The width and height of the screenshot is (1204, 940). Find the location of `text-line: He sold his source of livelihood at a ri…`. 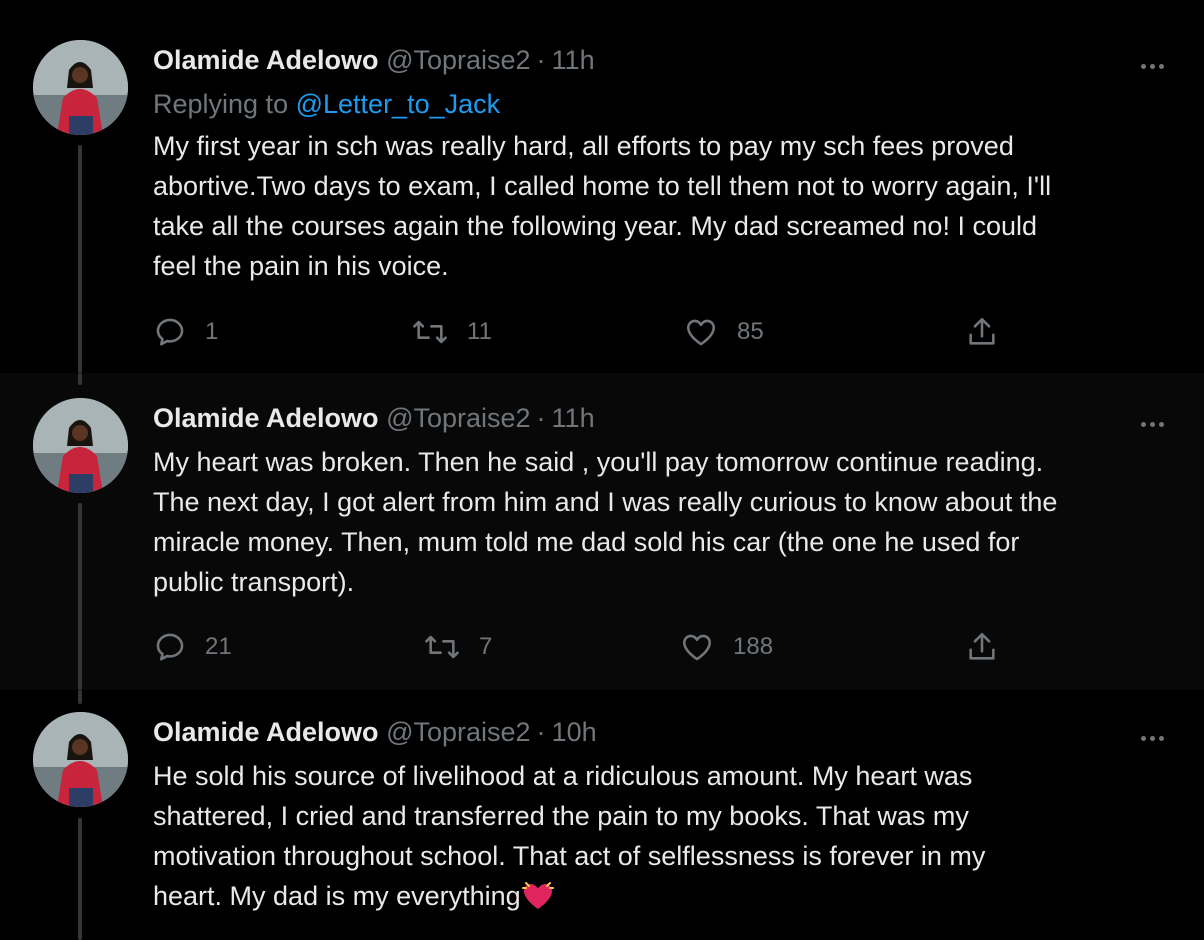

text-line: He sold his source of livelihood at a ri… is located at coordinates (563, 776).